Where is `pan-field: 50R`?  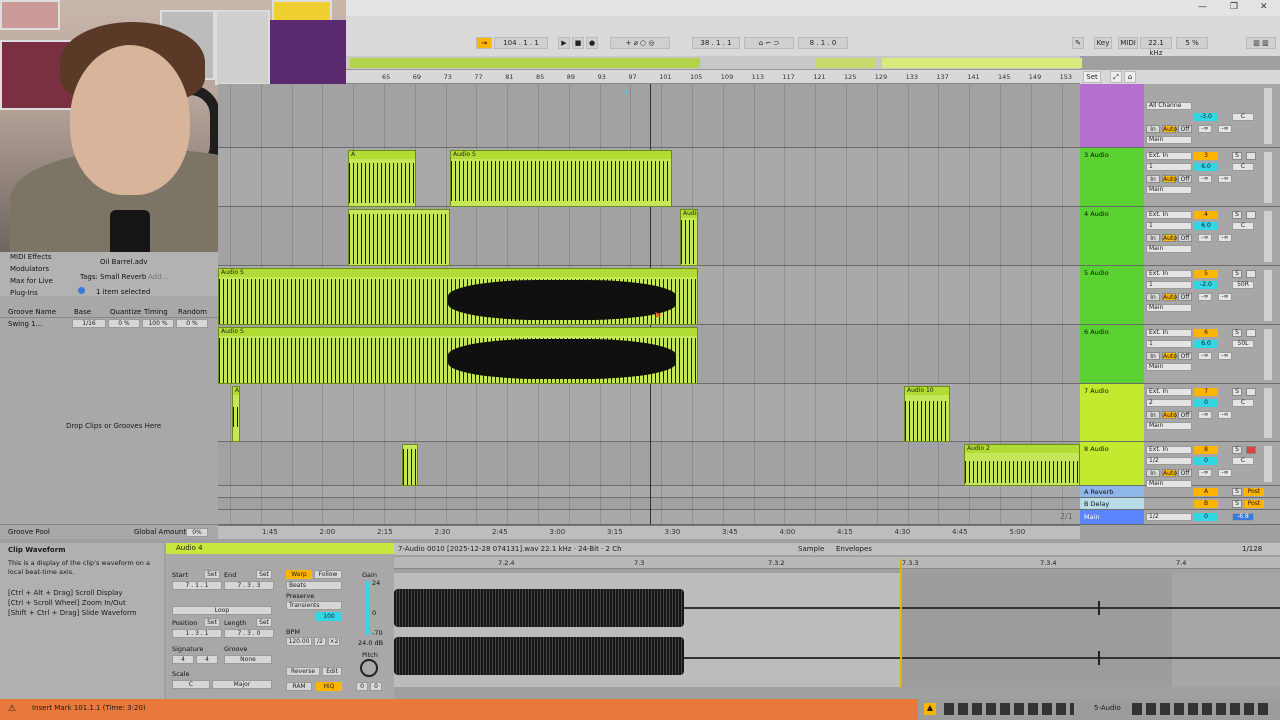 pan-field: 50R is located at coordinates (1243, 285).